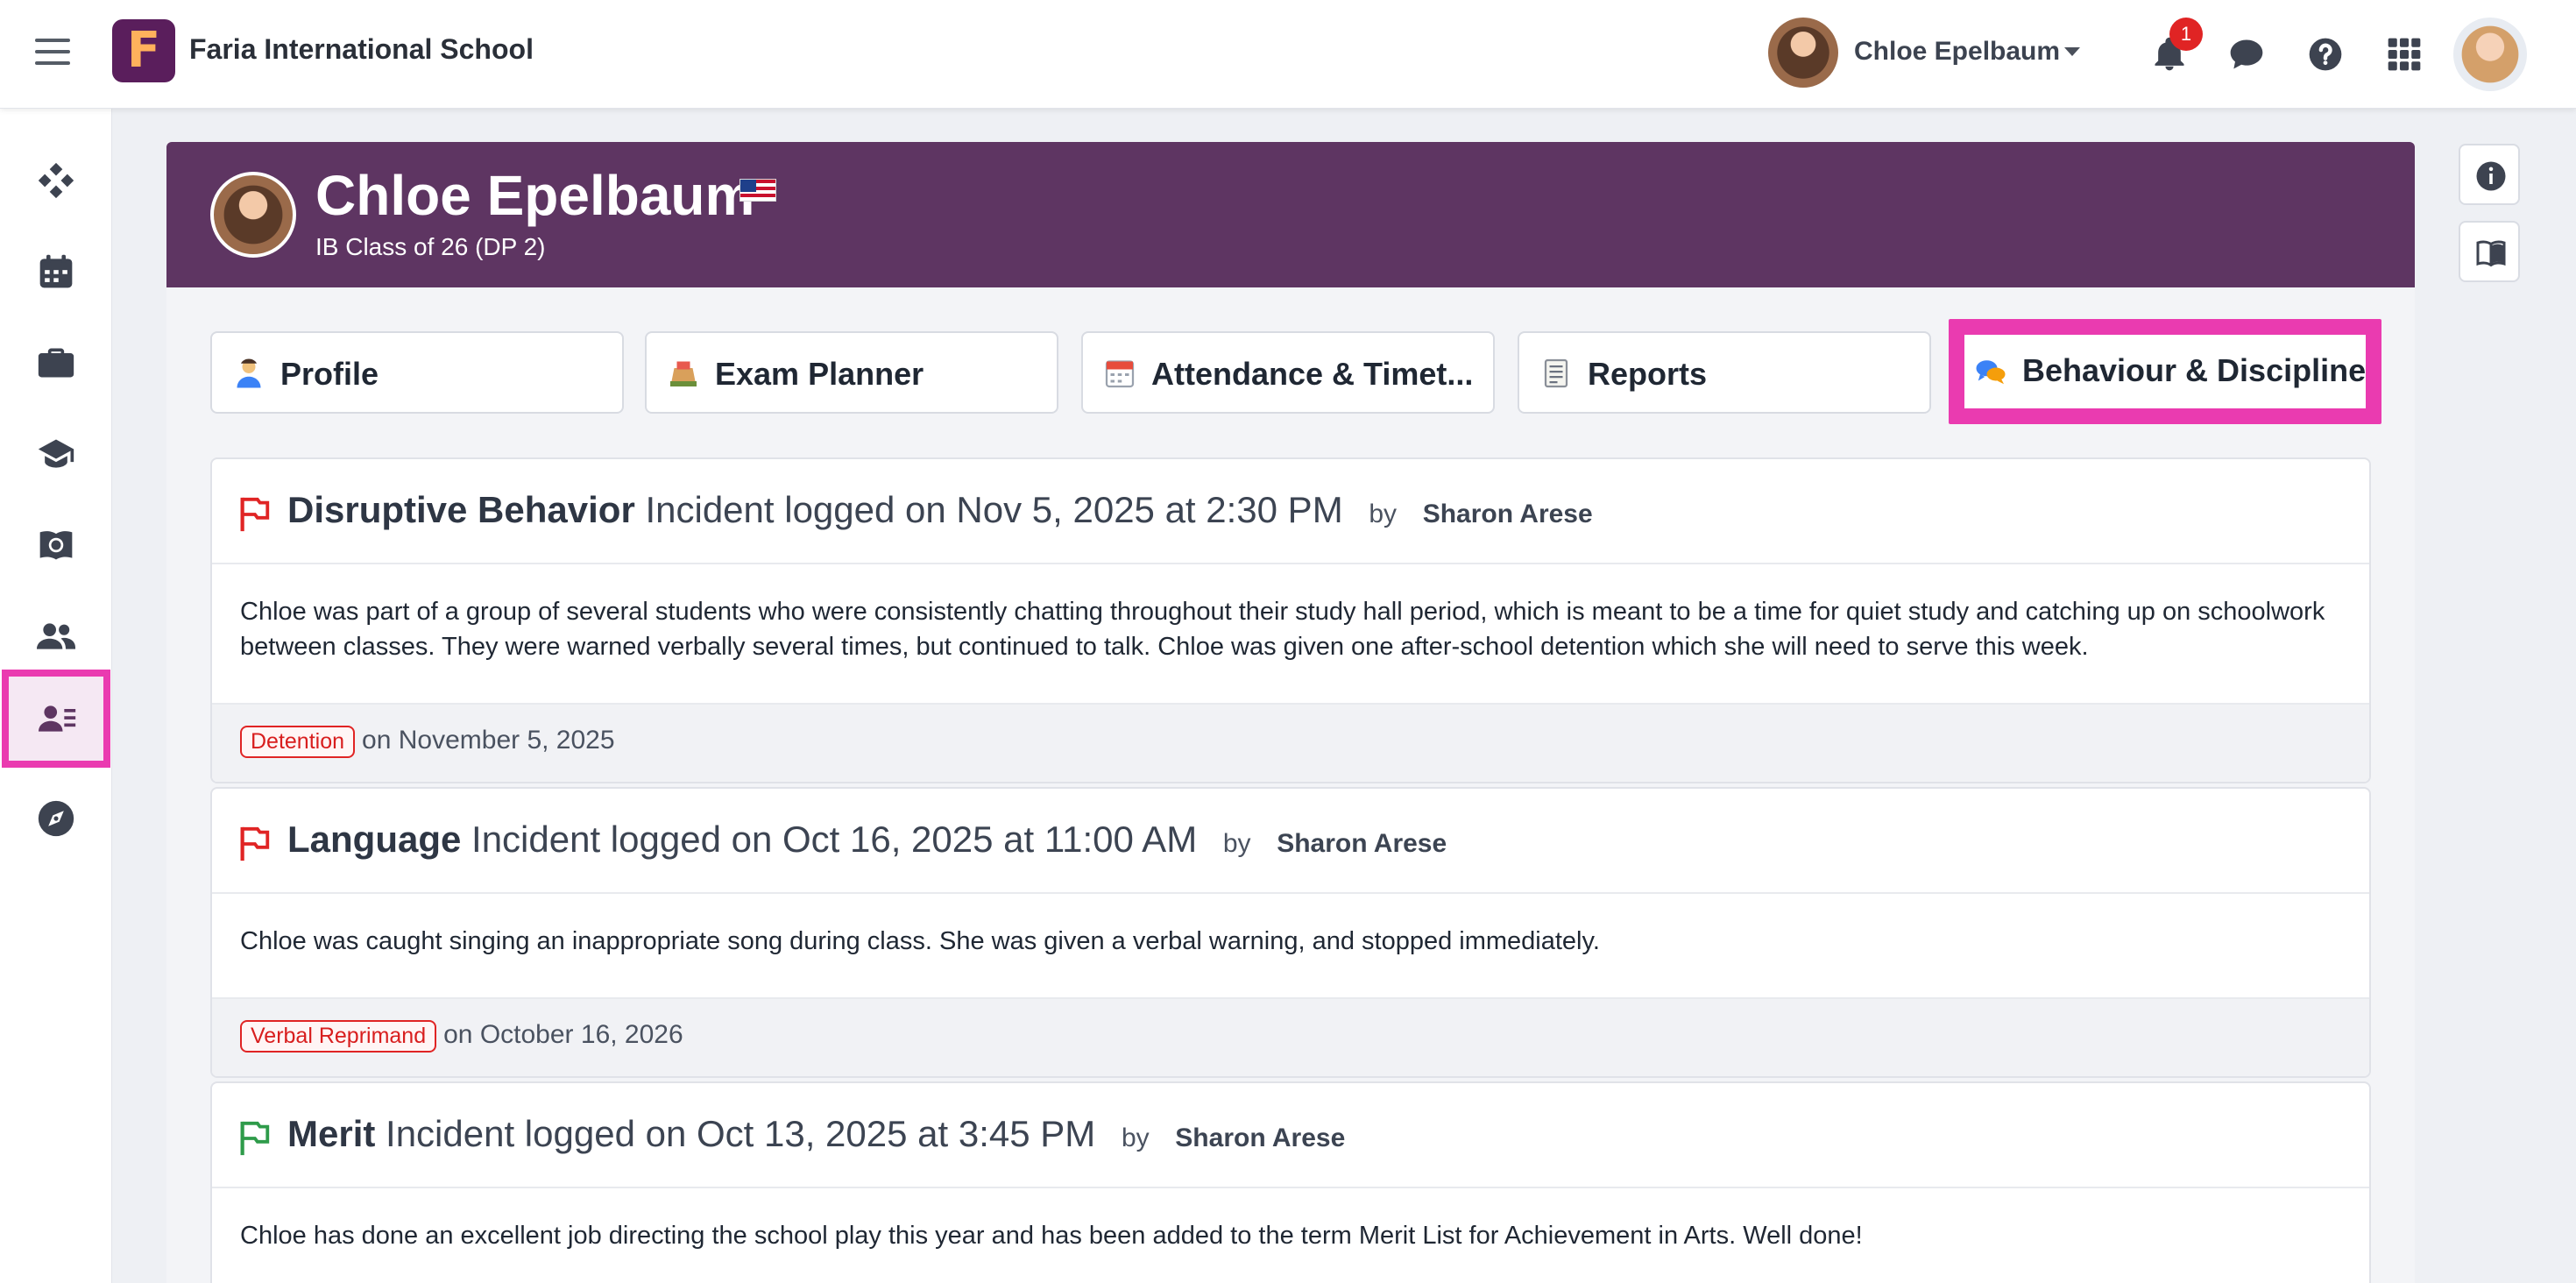 Image resolution: width=2576 pixels, height=1283 pixels. Describe the element at coordinates (2246, 54) in the screenshot. I see `chat-icon` at that location.